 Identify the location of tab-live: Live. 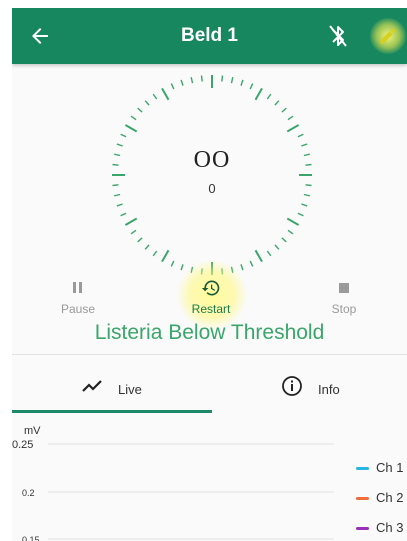
(145, 392).